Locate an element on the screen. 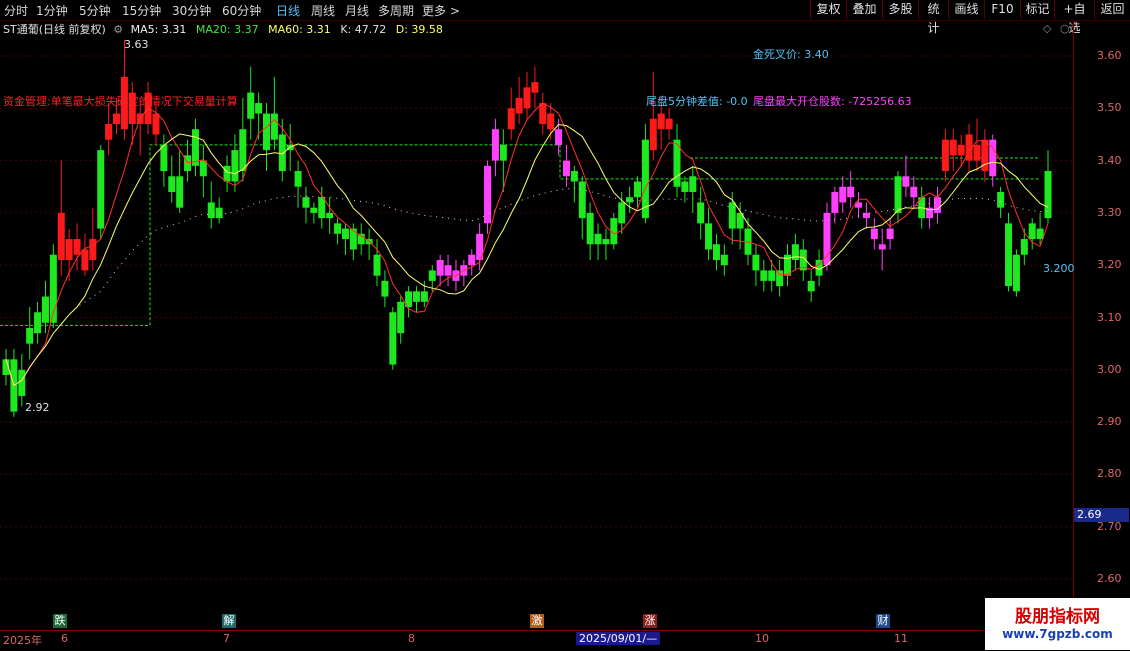 The width and height of the screenshot is (1130, 651). current-price-box: 2.69 is located at coordinates (1101, 515).